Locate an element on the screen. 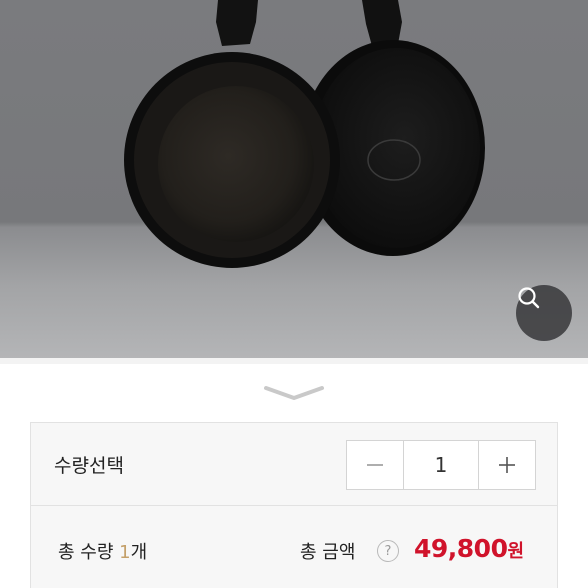  chevron-down-icon is located at coordinates (294, 393).